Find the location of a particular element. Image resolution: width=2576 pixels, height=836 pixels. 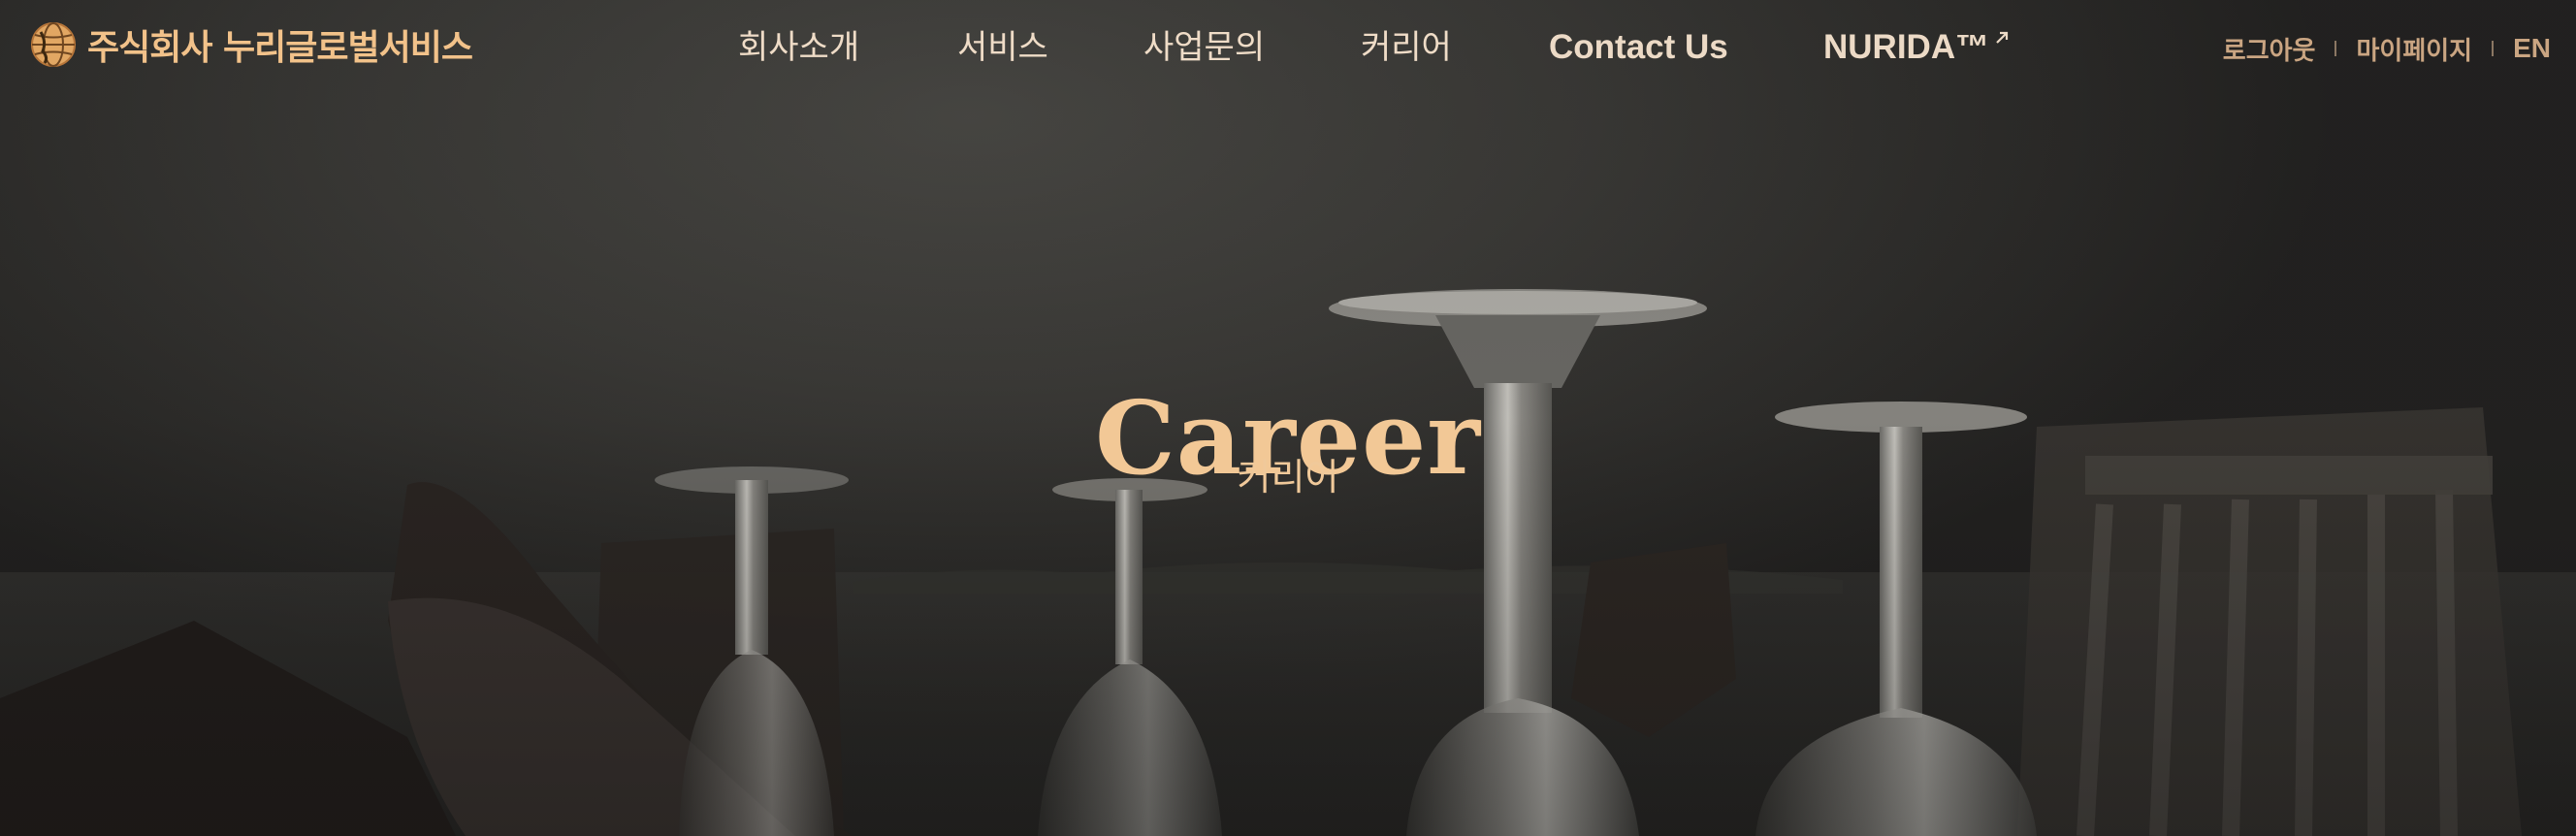

nav-item-nurida: NURIDA™ is located at coordinates (1917, 47).